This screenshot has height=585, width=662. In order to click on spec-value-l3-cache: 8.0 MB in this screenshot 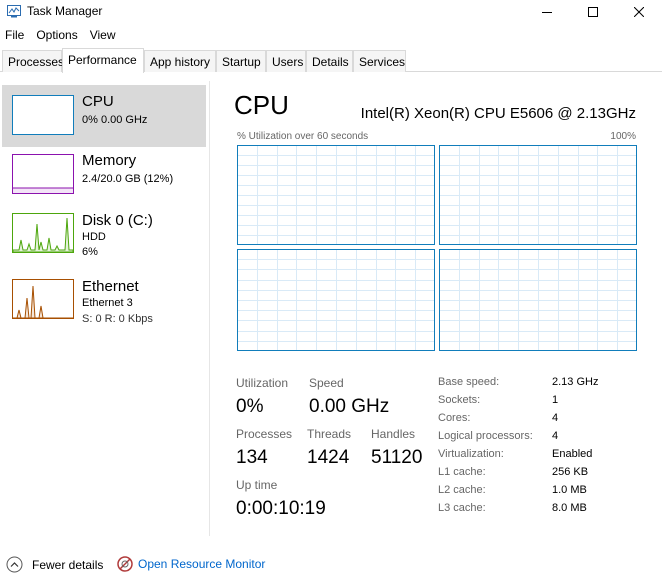, I will do `click(569, 508)`.